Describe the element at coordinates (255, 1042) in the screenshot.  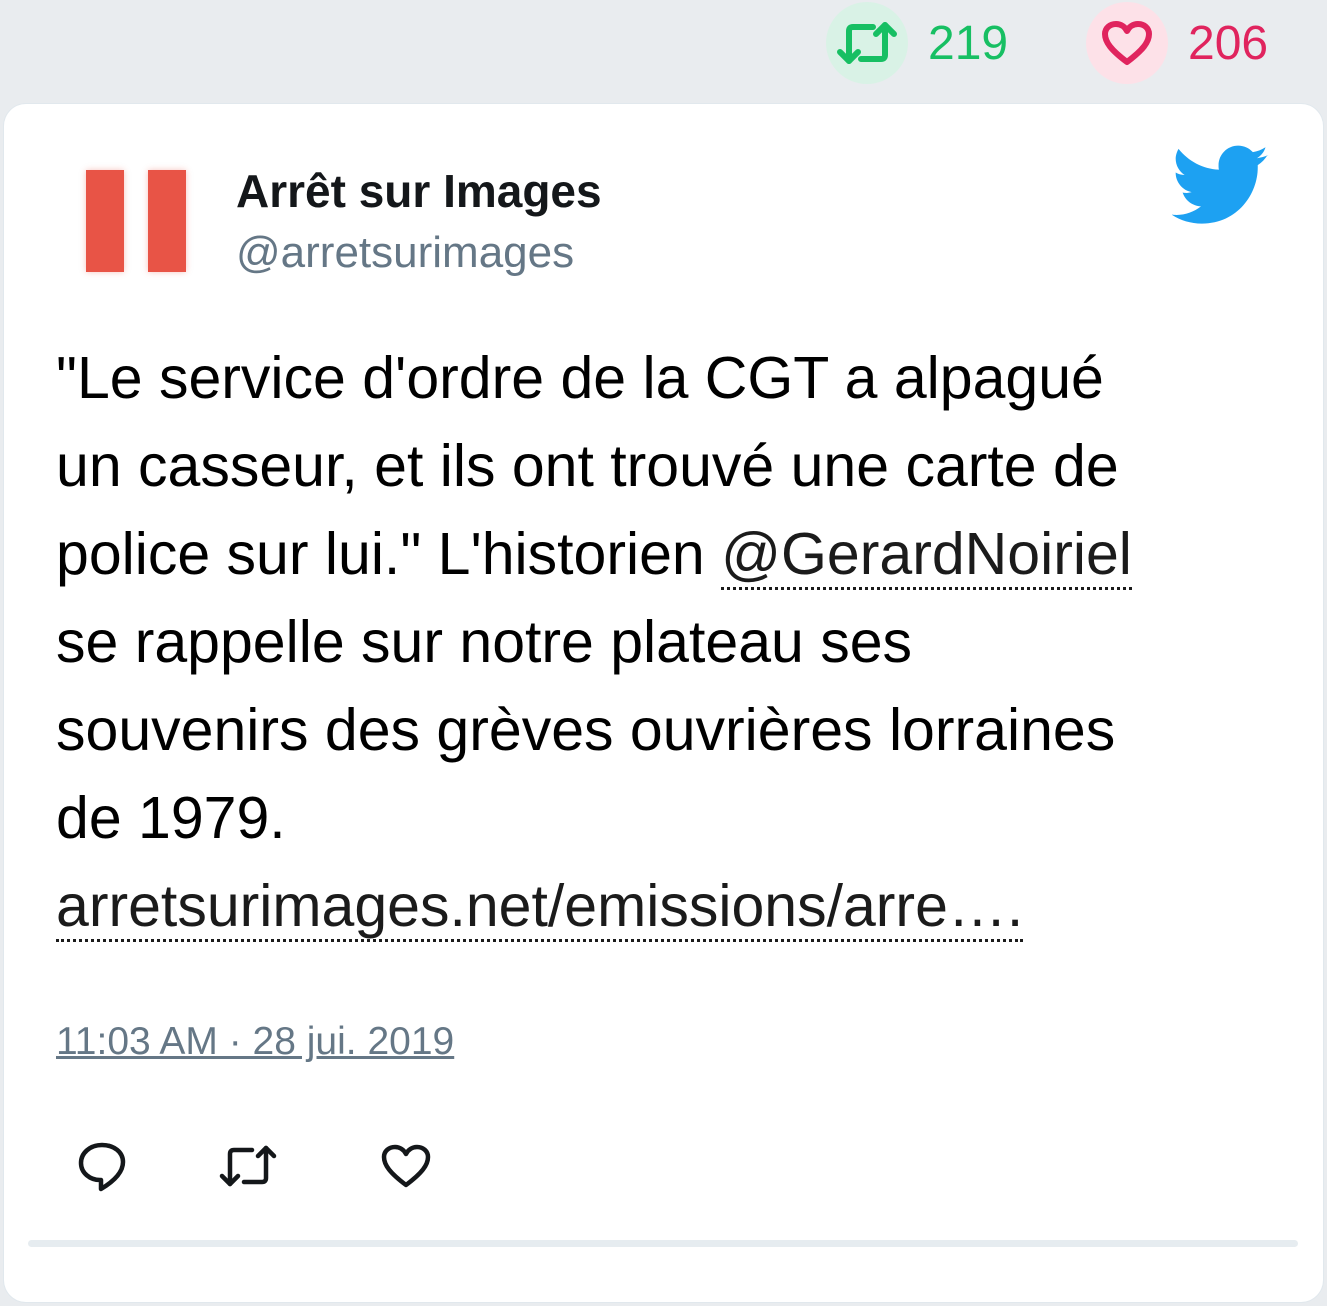
I see `tweet-timestamp: 11:03 AM · 28 jui. 2019` at that location.